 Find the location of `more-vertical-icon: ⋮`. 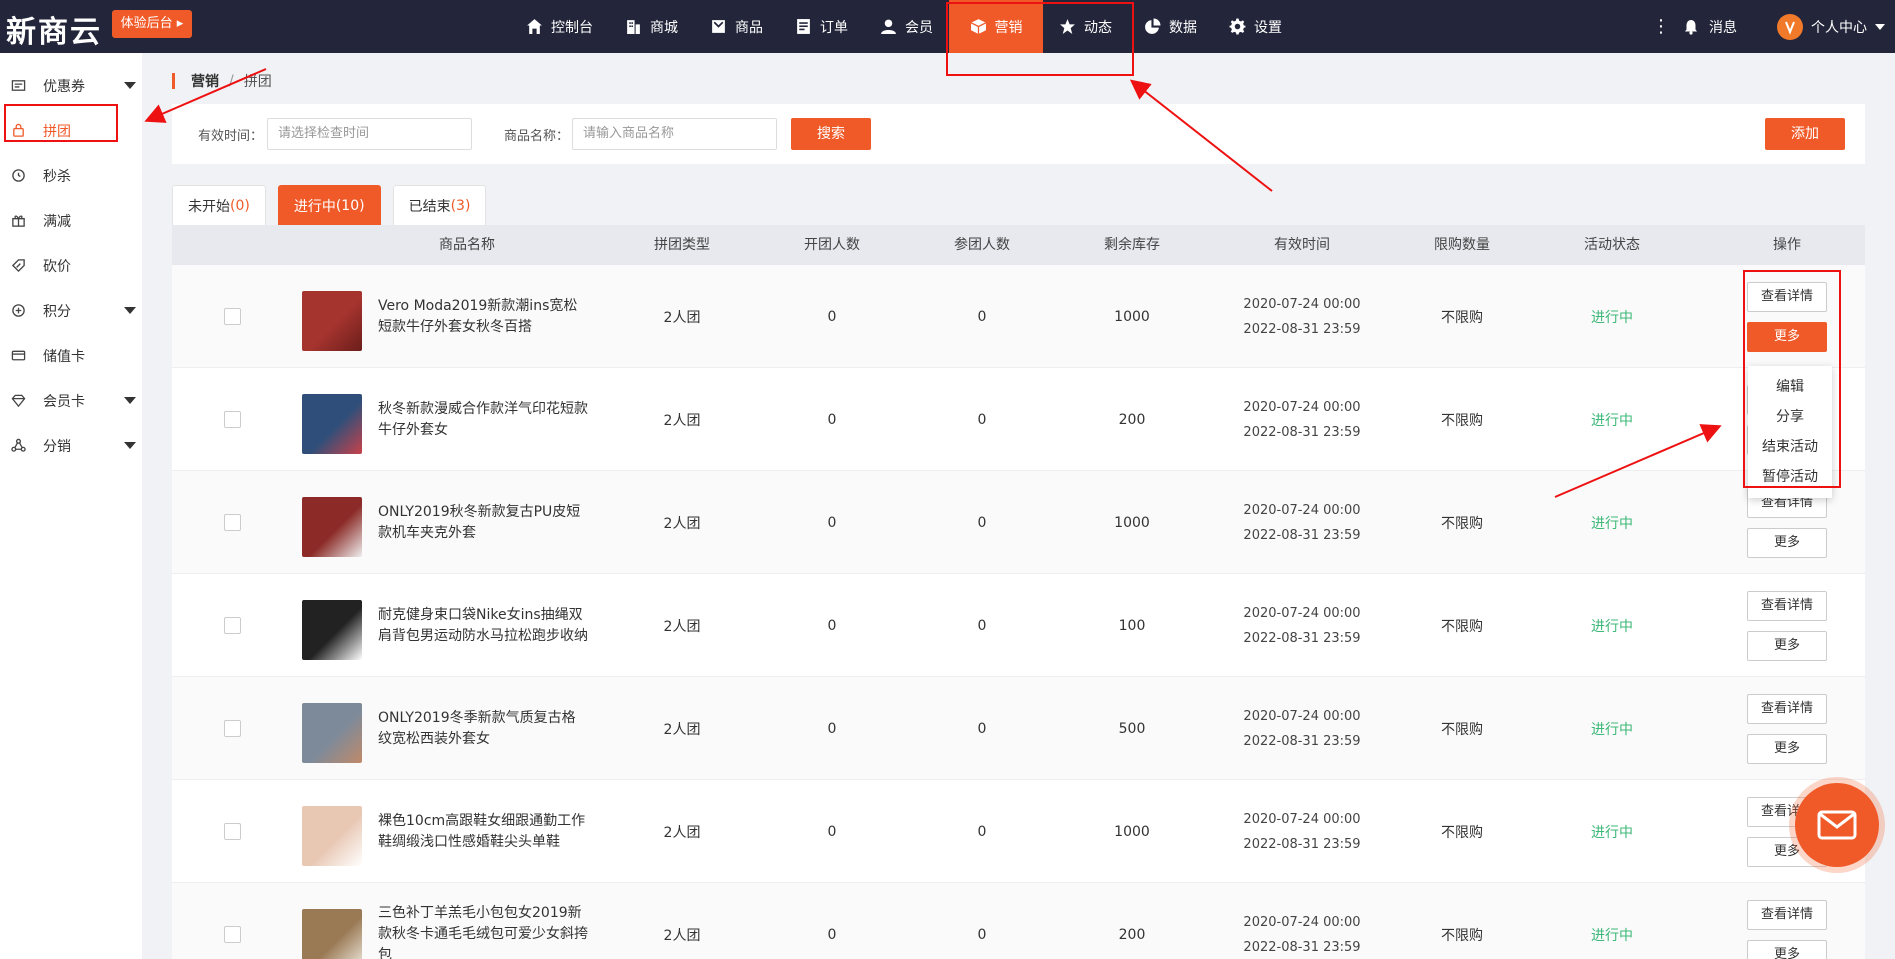

more-vertical-icon: ⋮ is located at coordinates (1661, 26).